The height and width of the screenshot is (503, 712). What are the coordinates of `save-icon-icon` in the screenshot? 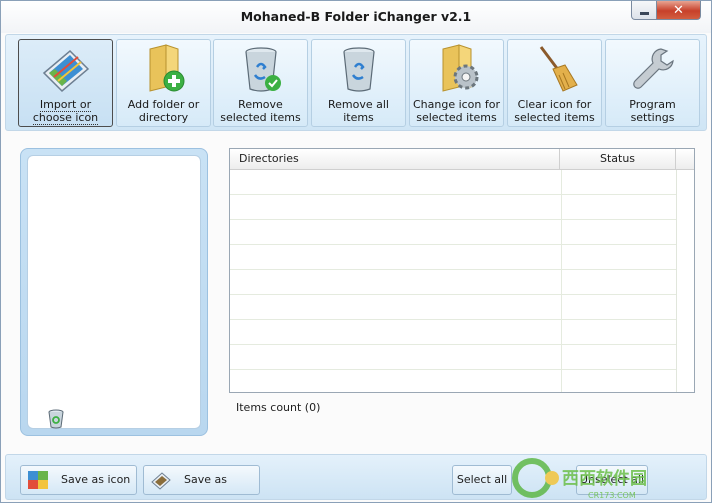 It's located at (38, 480).